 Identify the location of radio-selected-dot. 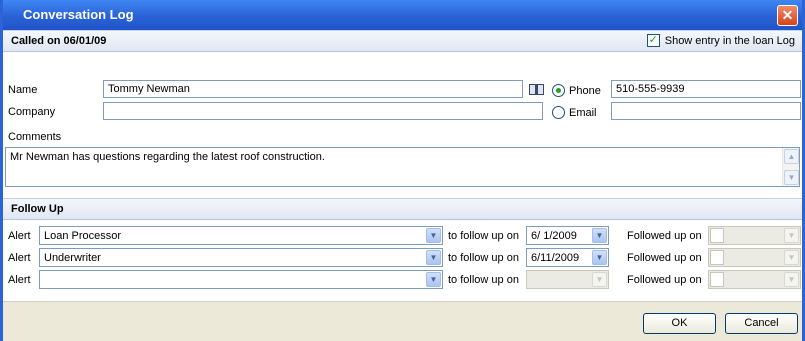
(558, 90).